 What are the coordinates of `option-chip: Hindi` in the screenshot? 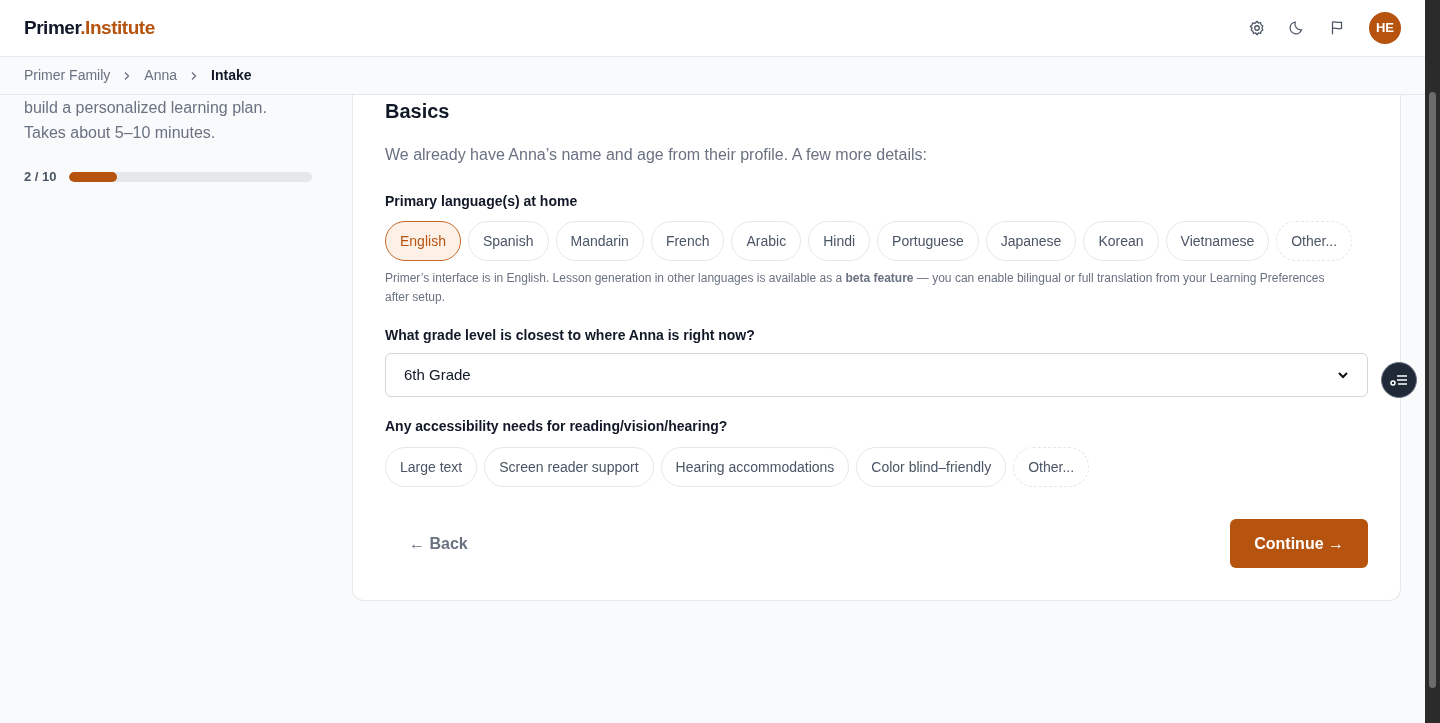 It's located at (839, 241).